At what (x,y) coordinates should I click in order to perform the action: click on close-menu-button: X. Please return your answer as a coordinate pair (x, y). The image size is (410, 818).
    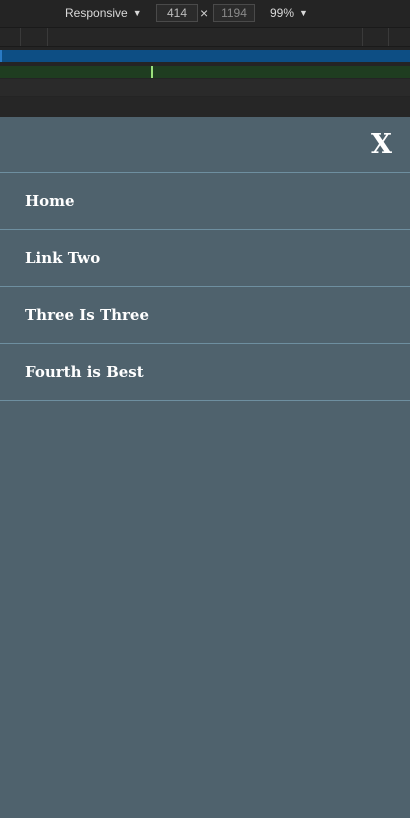
    Looking at the image, I should click on (381, 144).